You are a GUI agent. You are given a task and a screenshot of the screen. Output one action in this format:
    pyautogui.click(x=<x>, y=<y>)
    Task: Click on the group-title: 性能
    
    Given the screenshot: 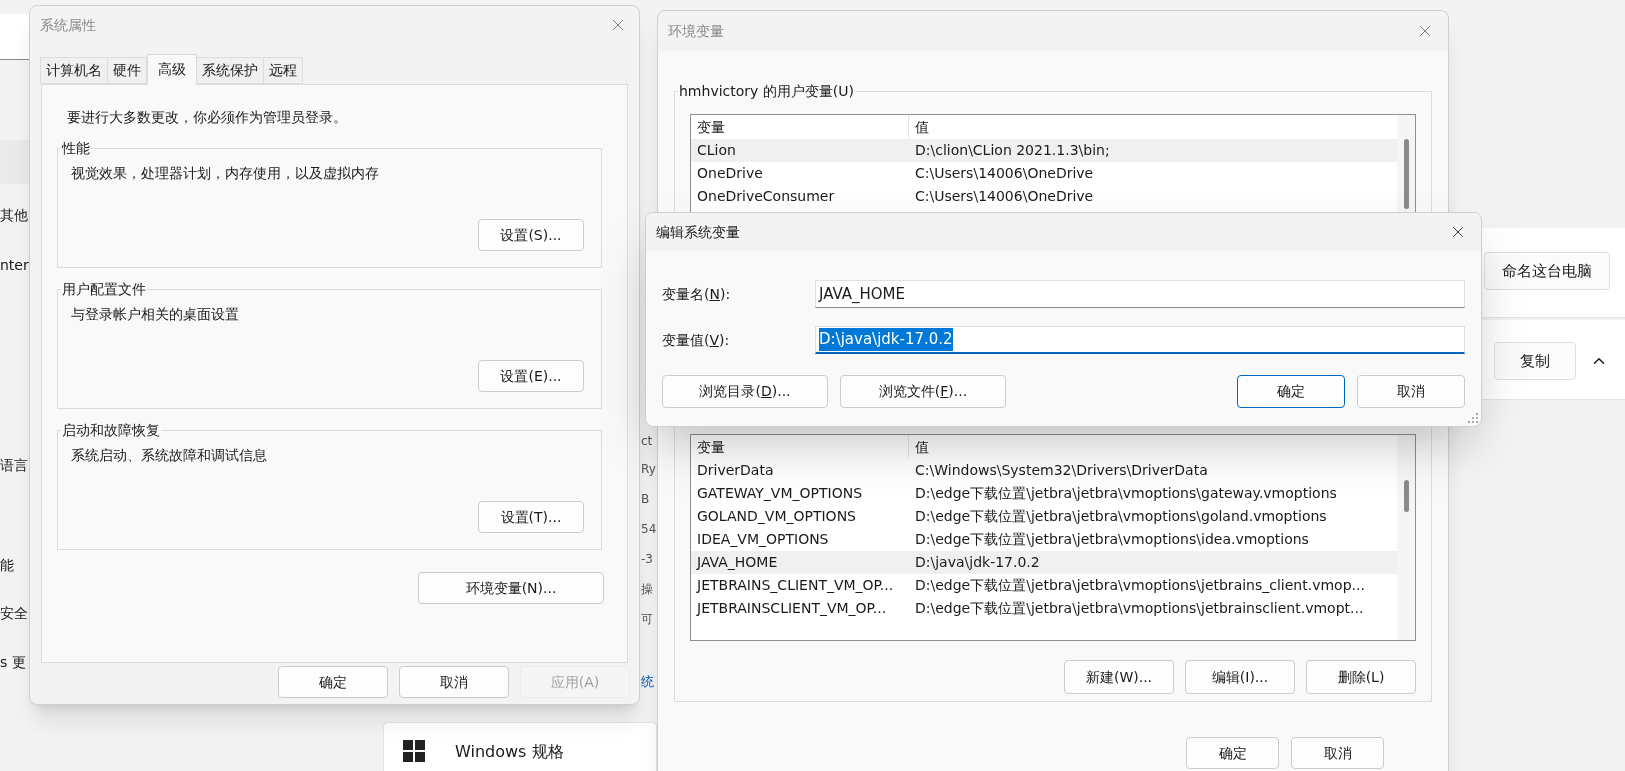 What is the action you would take?
    pyautogui.click(x=76, y=148)
    